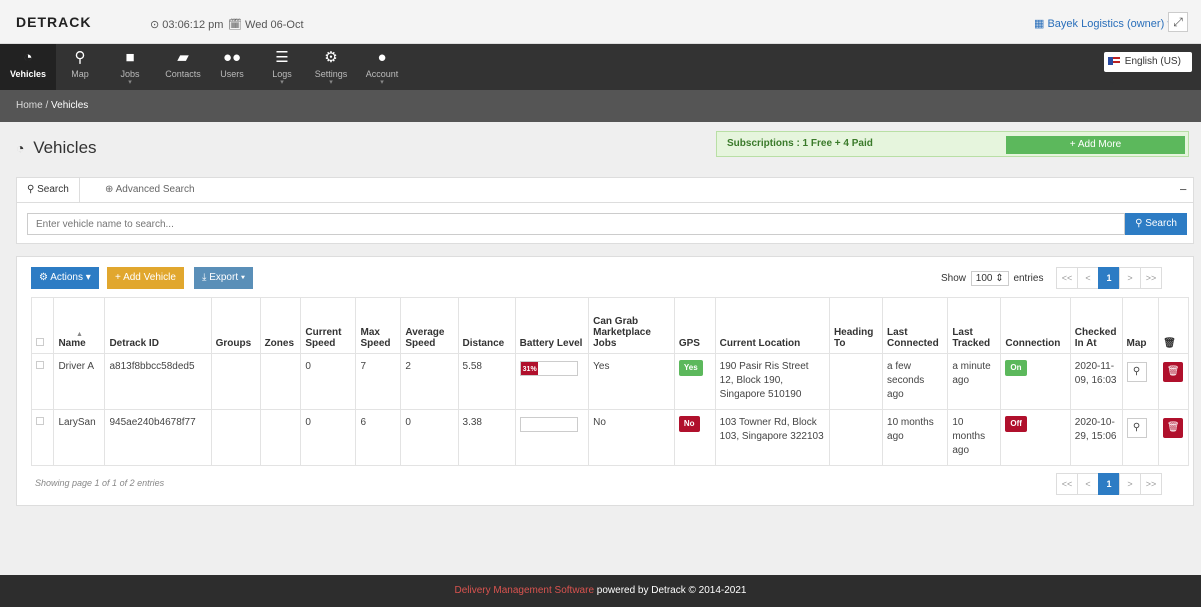  I want to click on nav-item-account: ● Account ▾, so click(382, 67).